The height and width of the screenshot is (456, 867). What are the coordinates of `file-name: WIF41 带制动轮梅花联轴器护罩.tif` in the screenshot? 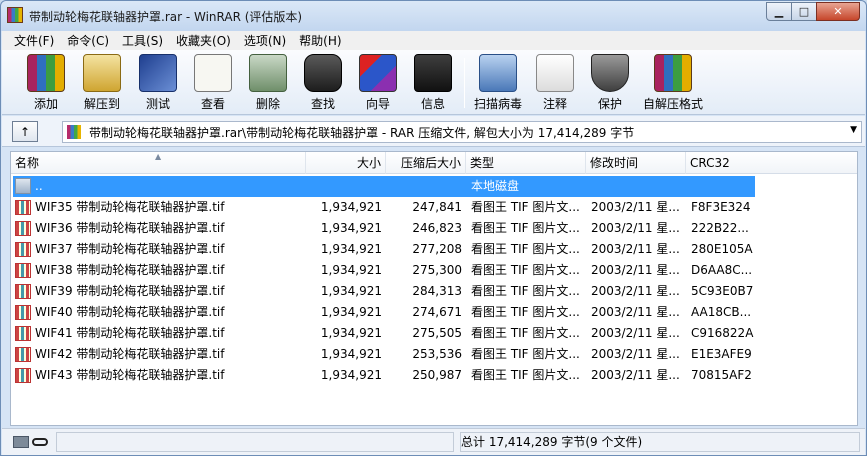 It's located at (130, 333).